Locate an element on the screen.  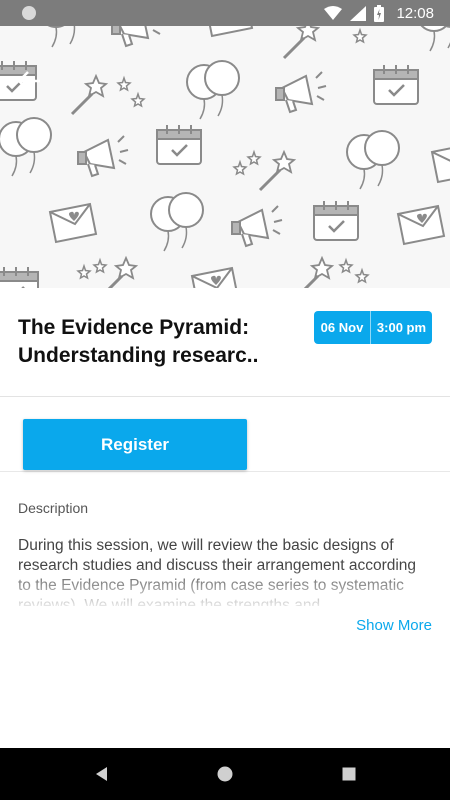
battery-icon is located at coordinates (379, 13).